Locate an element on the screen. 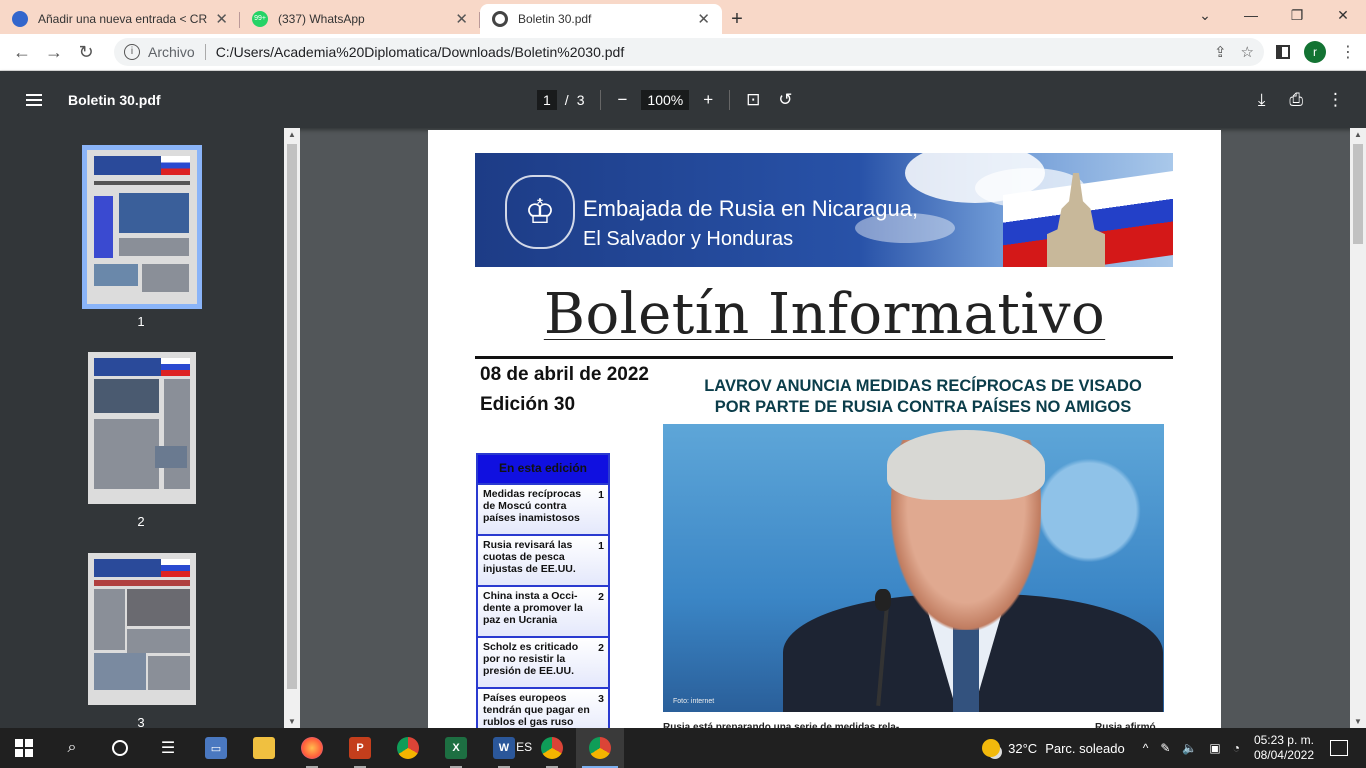 This screenshot has width=1366, height=768. page-controls: 1 / 3 − 100% + ⊡ ↺ is located at coordinates (665, 99).